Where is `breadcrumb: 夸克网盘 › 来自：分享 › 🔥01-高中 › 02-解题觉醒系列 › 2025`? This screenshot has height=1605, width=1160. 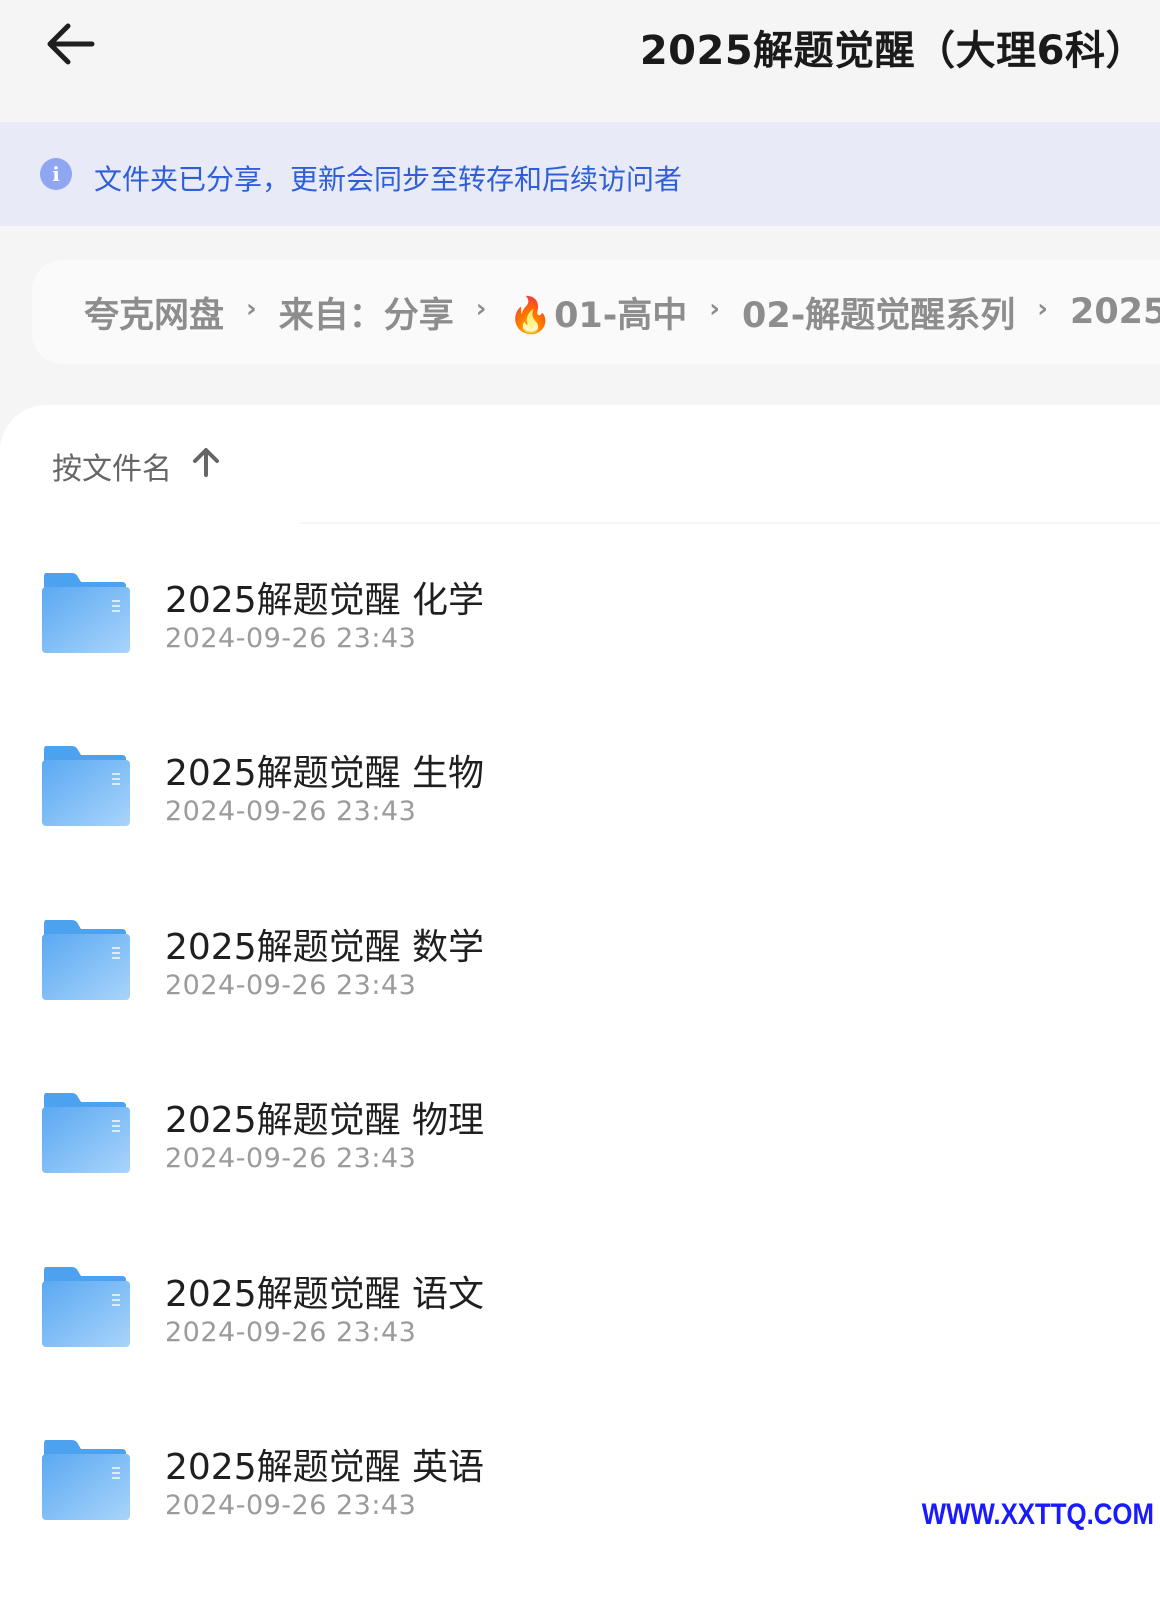
breadcrumb: 夸克网盘 › 来自：分享 › 🔥01-高中 › 02-解题觉醒系列 › 2025 is located at coordinates (596, 312).